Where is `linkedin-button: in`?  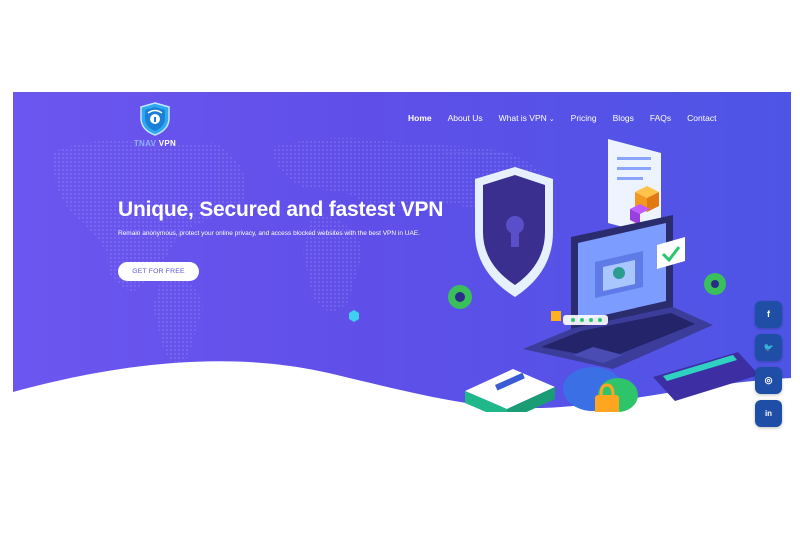
linkedin-button: in is located at coordinates (768, 413).